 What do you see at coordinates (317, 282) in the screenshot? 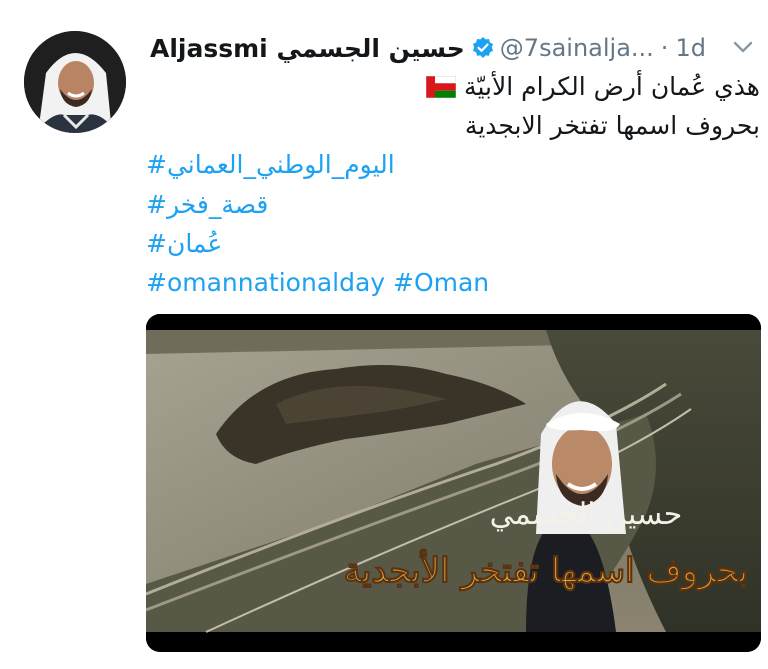
I see `hashtag-link: #omannationalday #Oman` at bounding box center [317, 282].